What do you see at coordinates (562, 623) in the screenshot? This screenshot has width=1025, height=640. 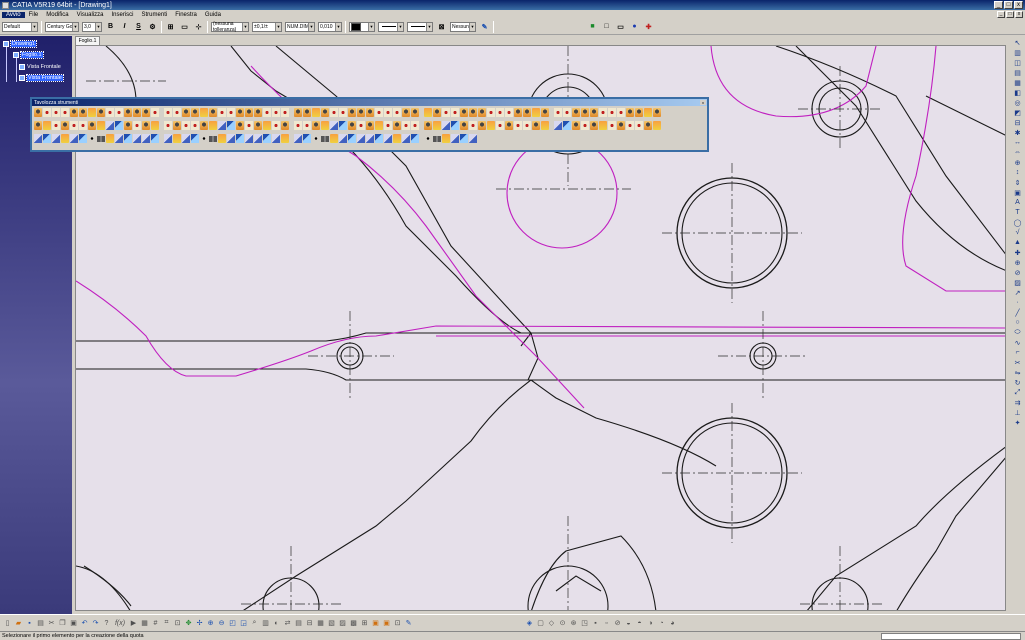 I see `orient-icon: ⊙` at bounding box center [562, 623].